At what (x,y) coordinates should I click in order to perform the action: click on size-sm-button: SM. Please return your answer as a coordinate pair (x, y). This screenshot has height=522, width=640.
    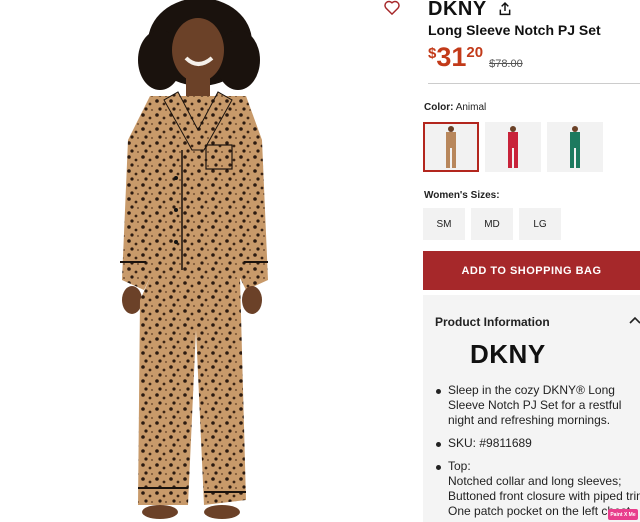
    Looking at the image, I should click on (444, 224).